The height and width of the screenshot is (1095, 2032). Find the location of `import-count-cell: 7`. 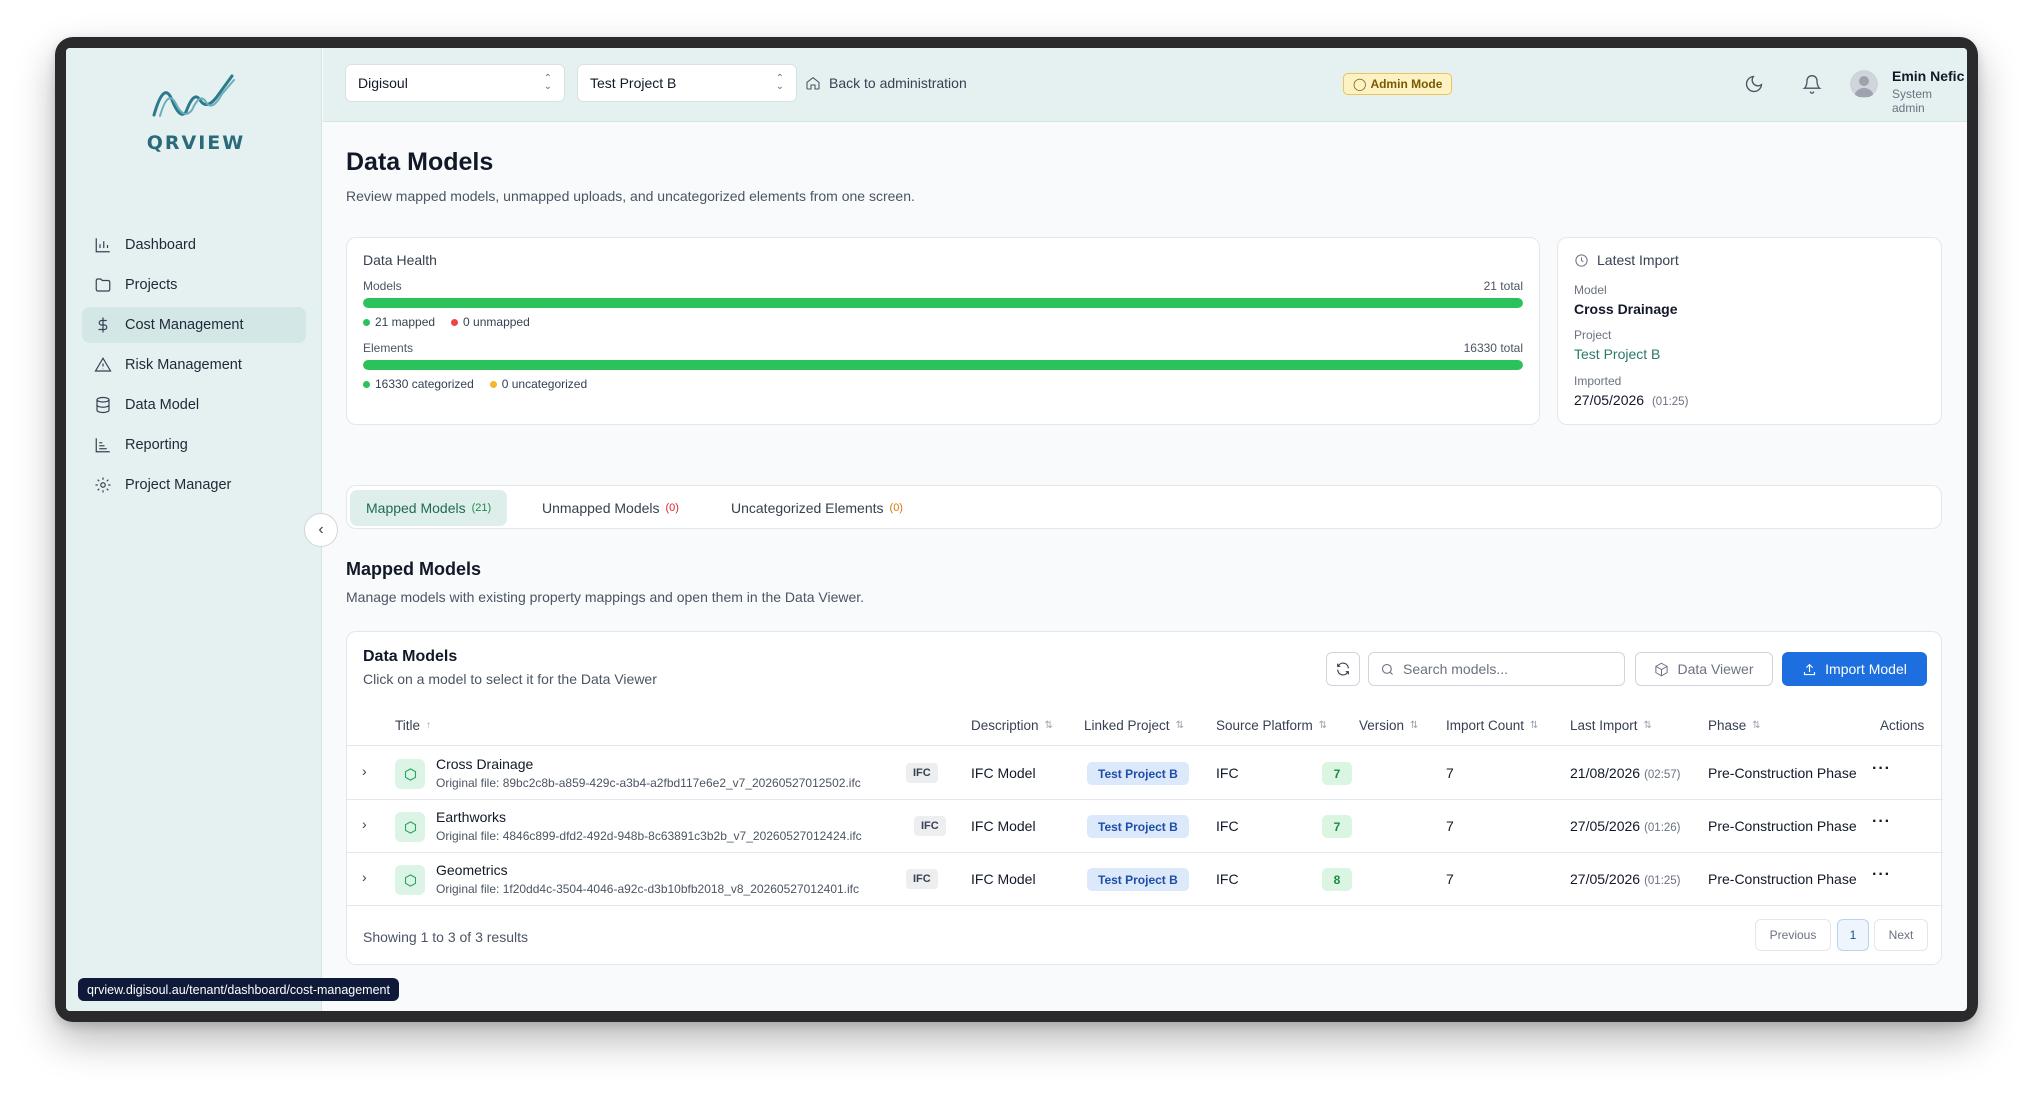

import-count-cell: 7 is located at coordinates (1450, 879).